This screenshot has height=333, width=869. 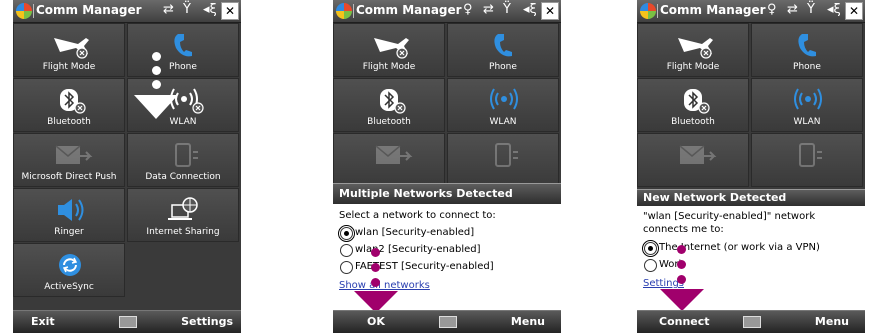 What do you see at coordinates (750, 248) in the screenshot?
I see `connect-option-internet: The Internet (or work via a VPN)` at bounding box center [750, 248].